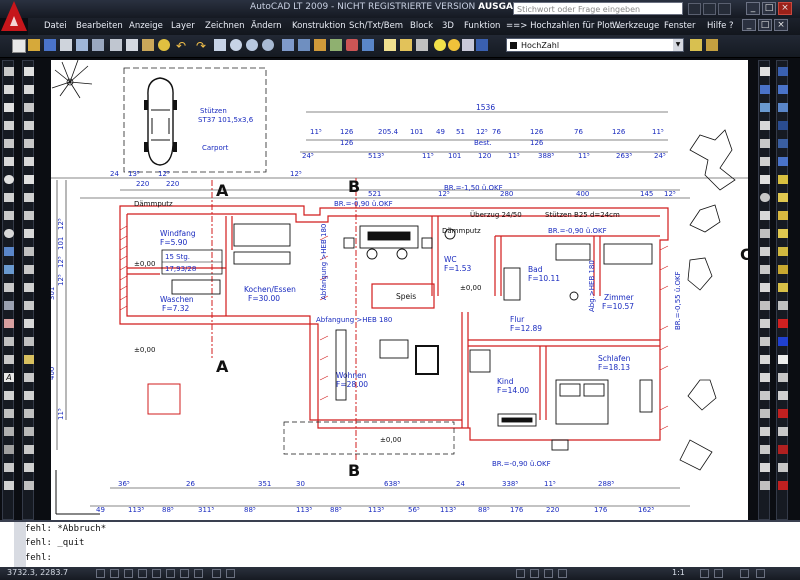 Image resolution: width=800 pixels, height=580 pixels. I want to click on lineweight-toggle-icon, so click(184, 573).